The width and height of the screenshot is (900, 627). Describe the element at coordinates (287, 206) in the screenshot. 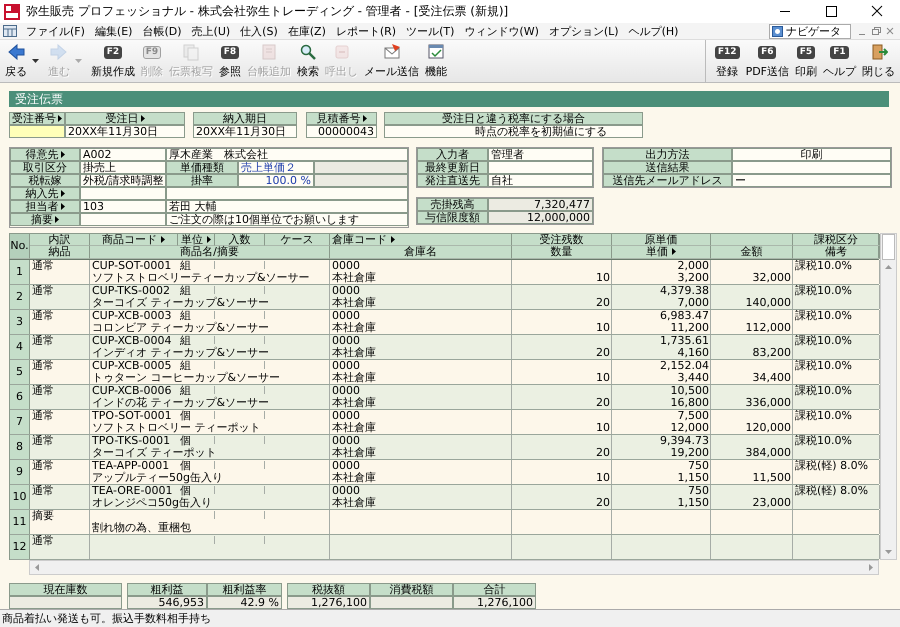

I see `input-field: 若田 大輔` at that location.